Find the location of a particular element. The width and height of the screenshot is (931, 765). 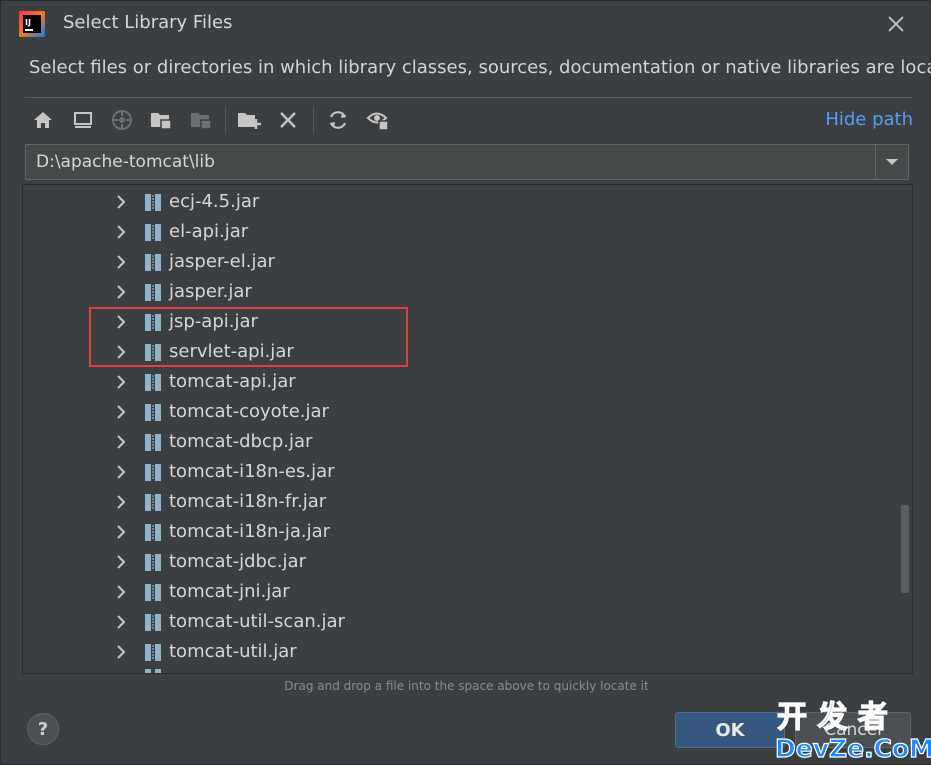

tree-row: tomcat-dbcp.jar is located at coordinates (462, 442).